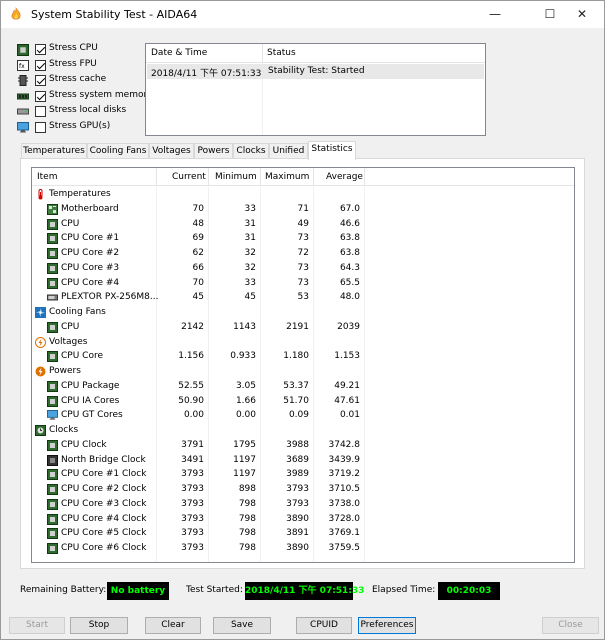  What do you see at coordinates (104, 503) in the screenshot?
I see `row-item-name: CPU Core #3 Clock` at bounding box center [104, 503].